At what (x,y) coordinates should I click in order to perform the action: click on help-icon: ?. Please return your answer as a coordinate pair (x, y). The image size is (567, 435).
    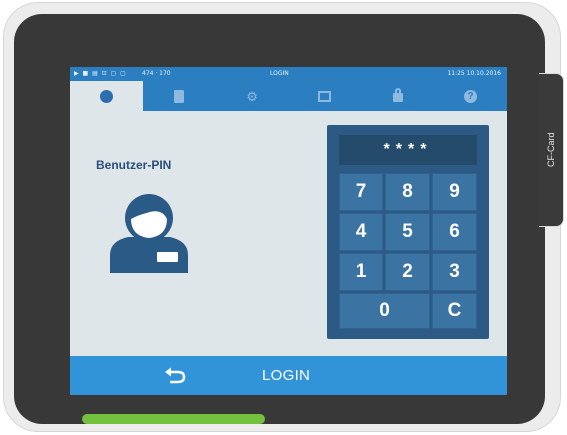
    Looking at the image, I should click on (471, 96).